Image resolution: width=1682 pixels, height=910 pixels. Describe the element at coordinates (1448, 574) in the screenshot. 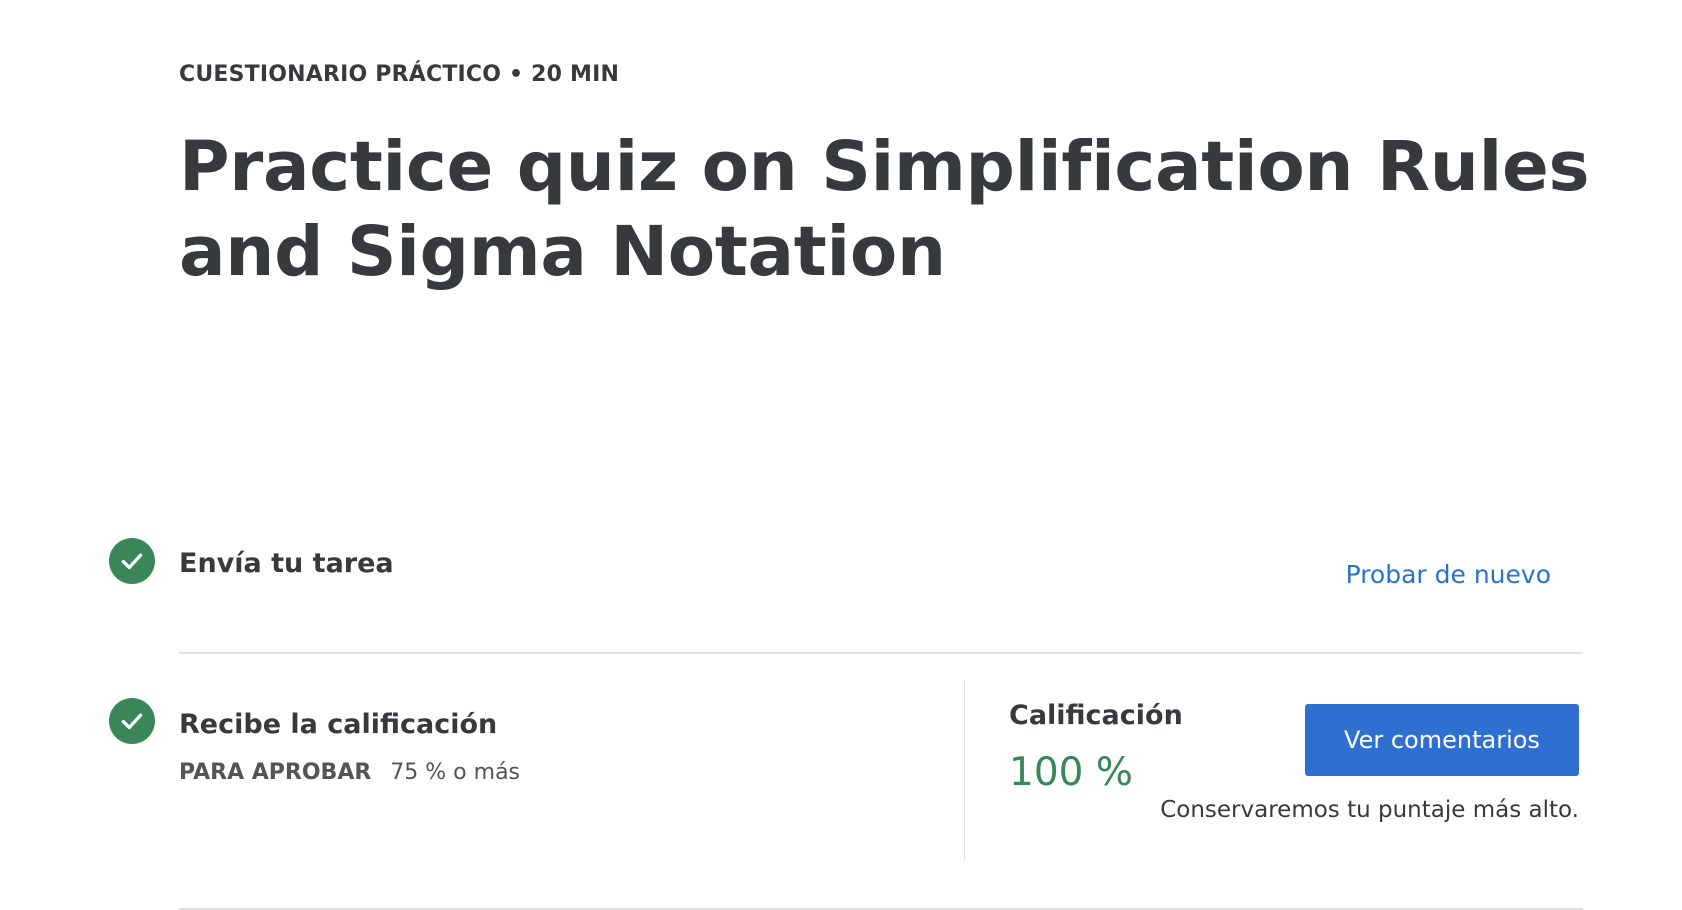

I see `try-again-link: Probar de nuevo` at that location.